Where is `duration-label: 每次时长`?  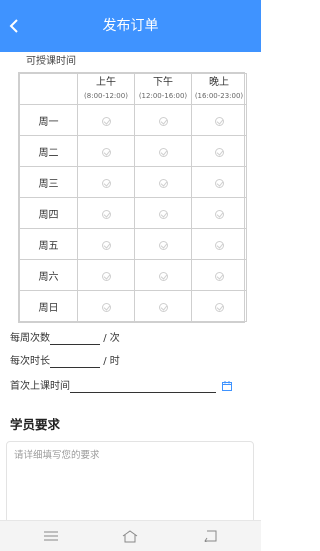 duration-label: 每次时长 is located at coordinates (30, 361).